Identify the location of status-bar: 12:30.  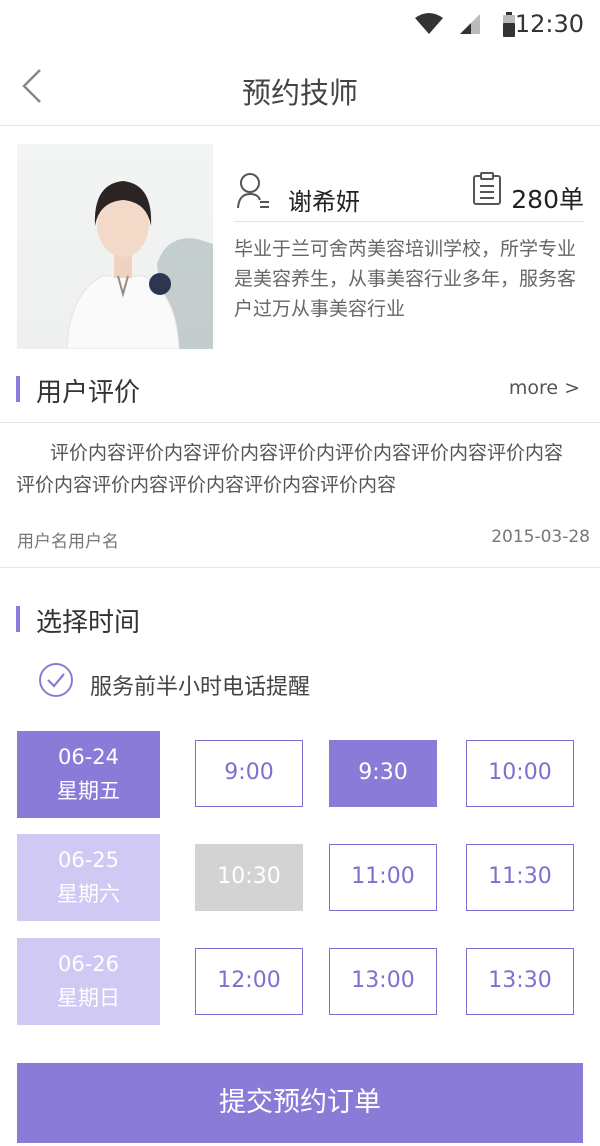
(300, 25).